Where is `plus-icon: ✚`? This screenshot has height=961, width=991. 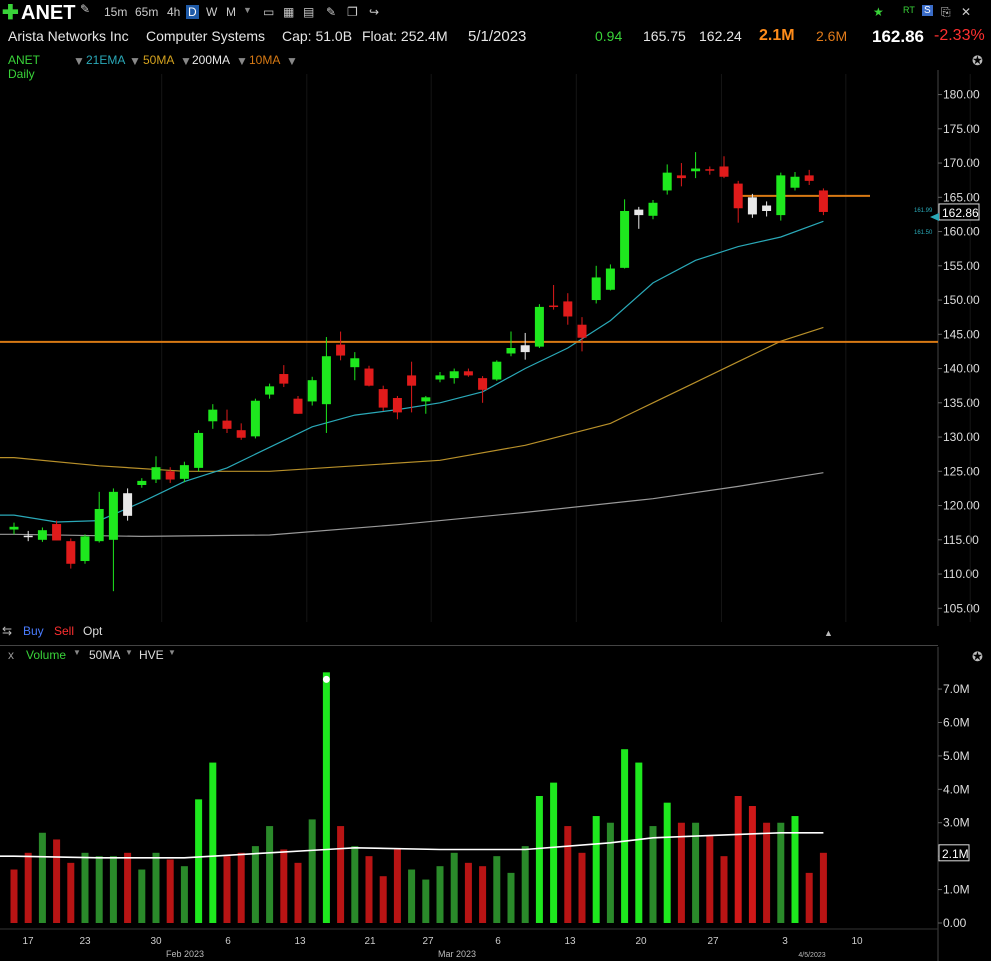
plus-icon: ✚ is located at coordinates (10, 12).